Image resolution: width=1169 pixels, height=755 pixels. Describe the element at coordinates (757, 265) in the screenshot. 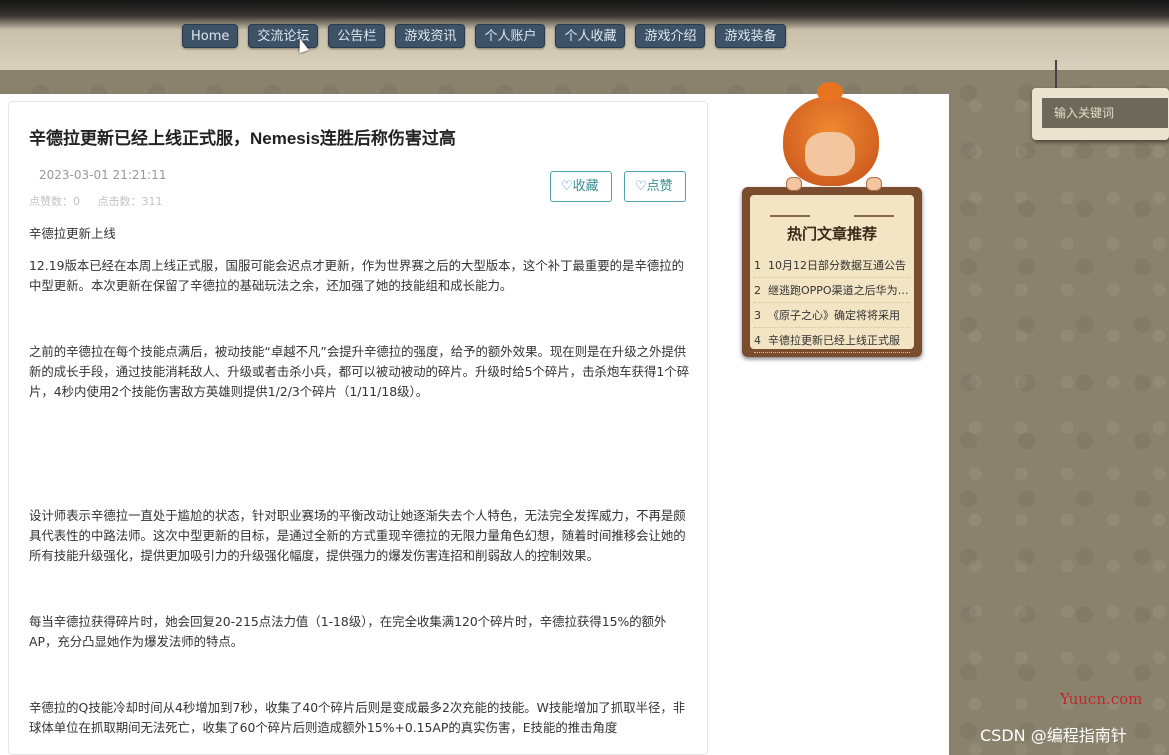

I see `hot-article-num: 1` at that location.